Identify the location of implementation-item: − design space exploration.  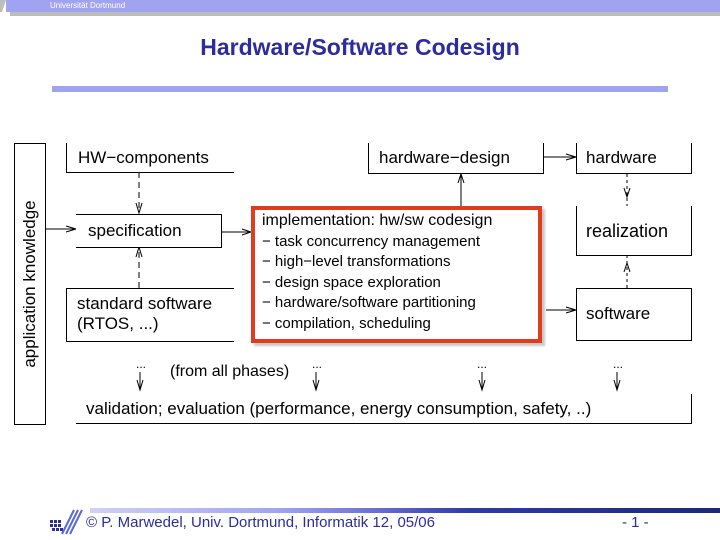
(351, 282).